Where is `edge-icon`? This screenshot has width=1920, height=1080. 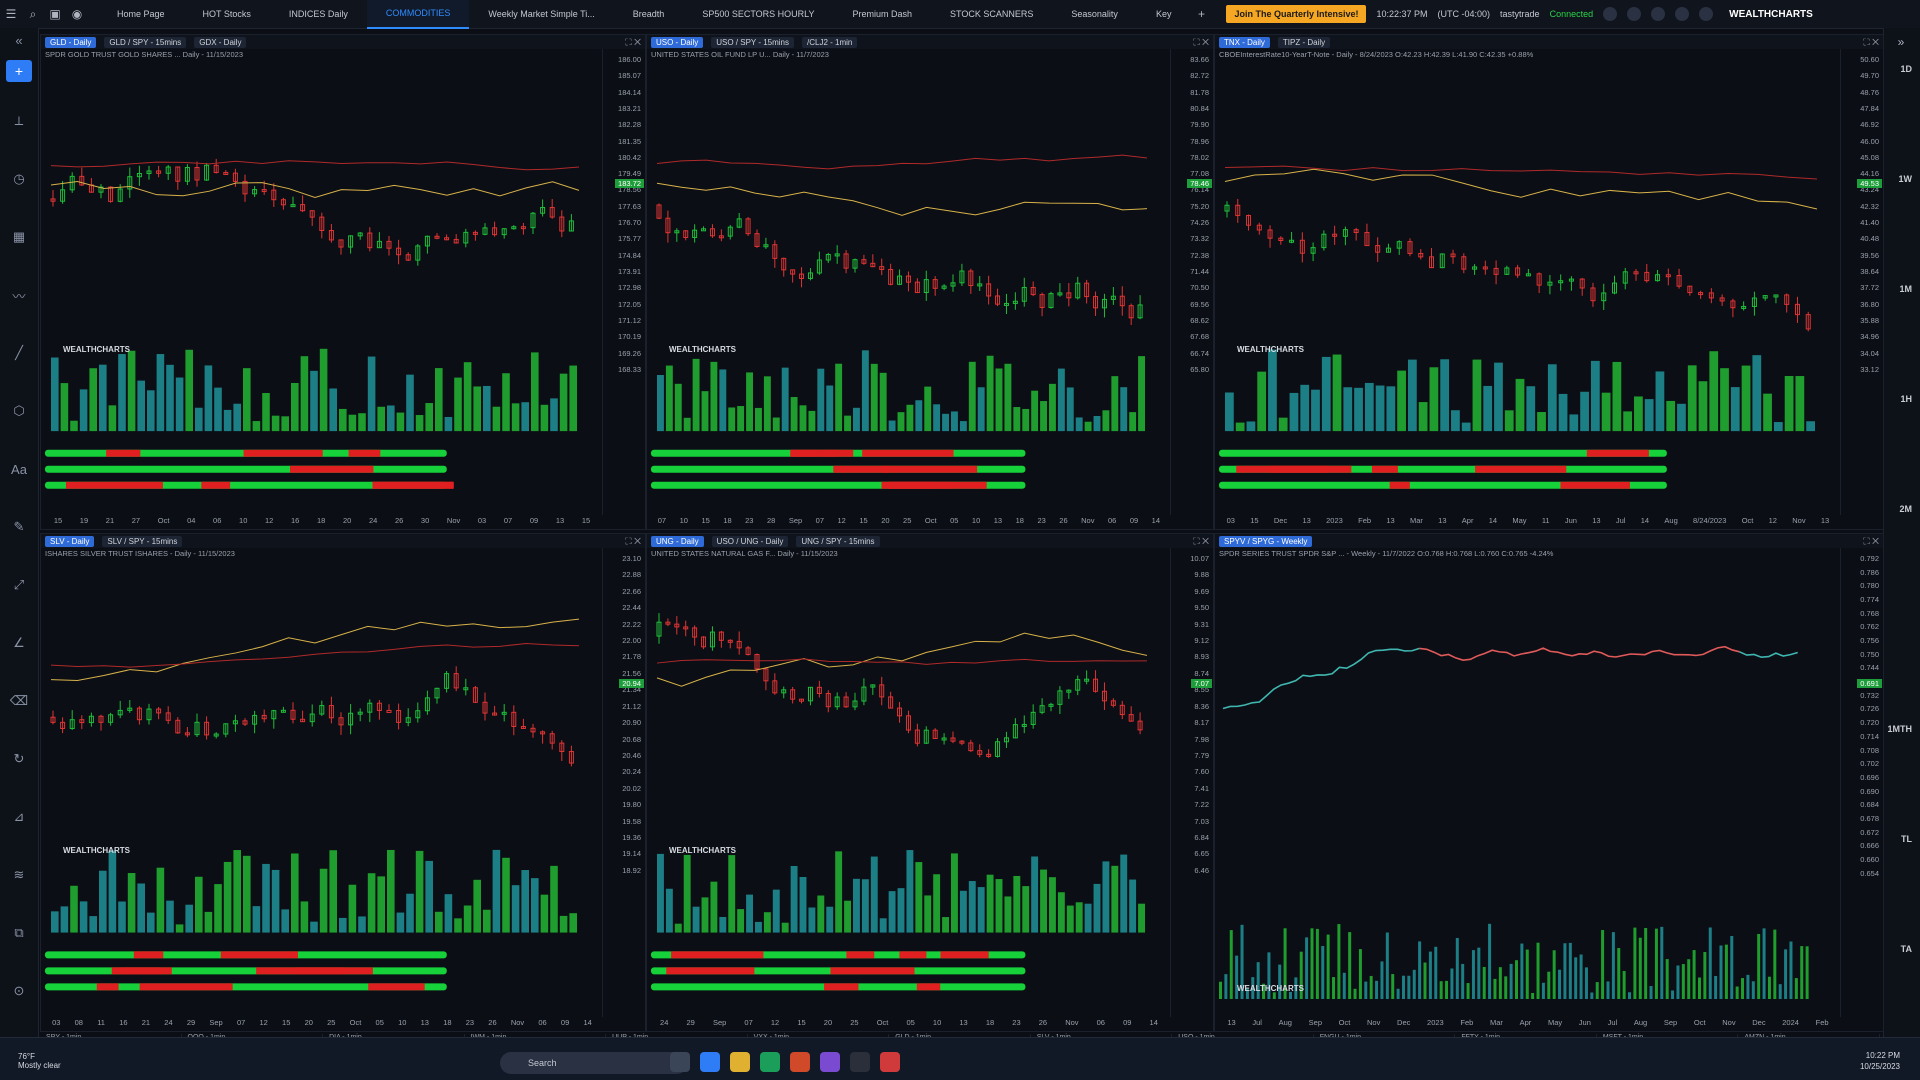
edge-icon is located at coordinates (710, 1062).